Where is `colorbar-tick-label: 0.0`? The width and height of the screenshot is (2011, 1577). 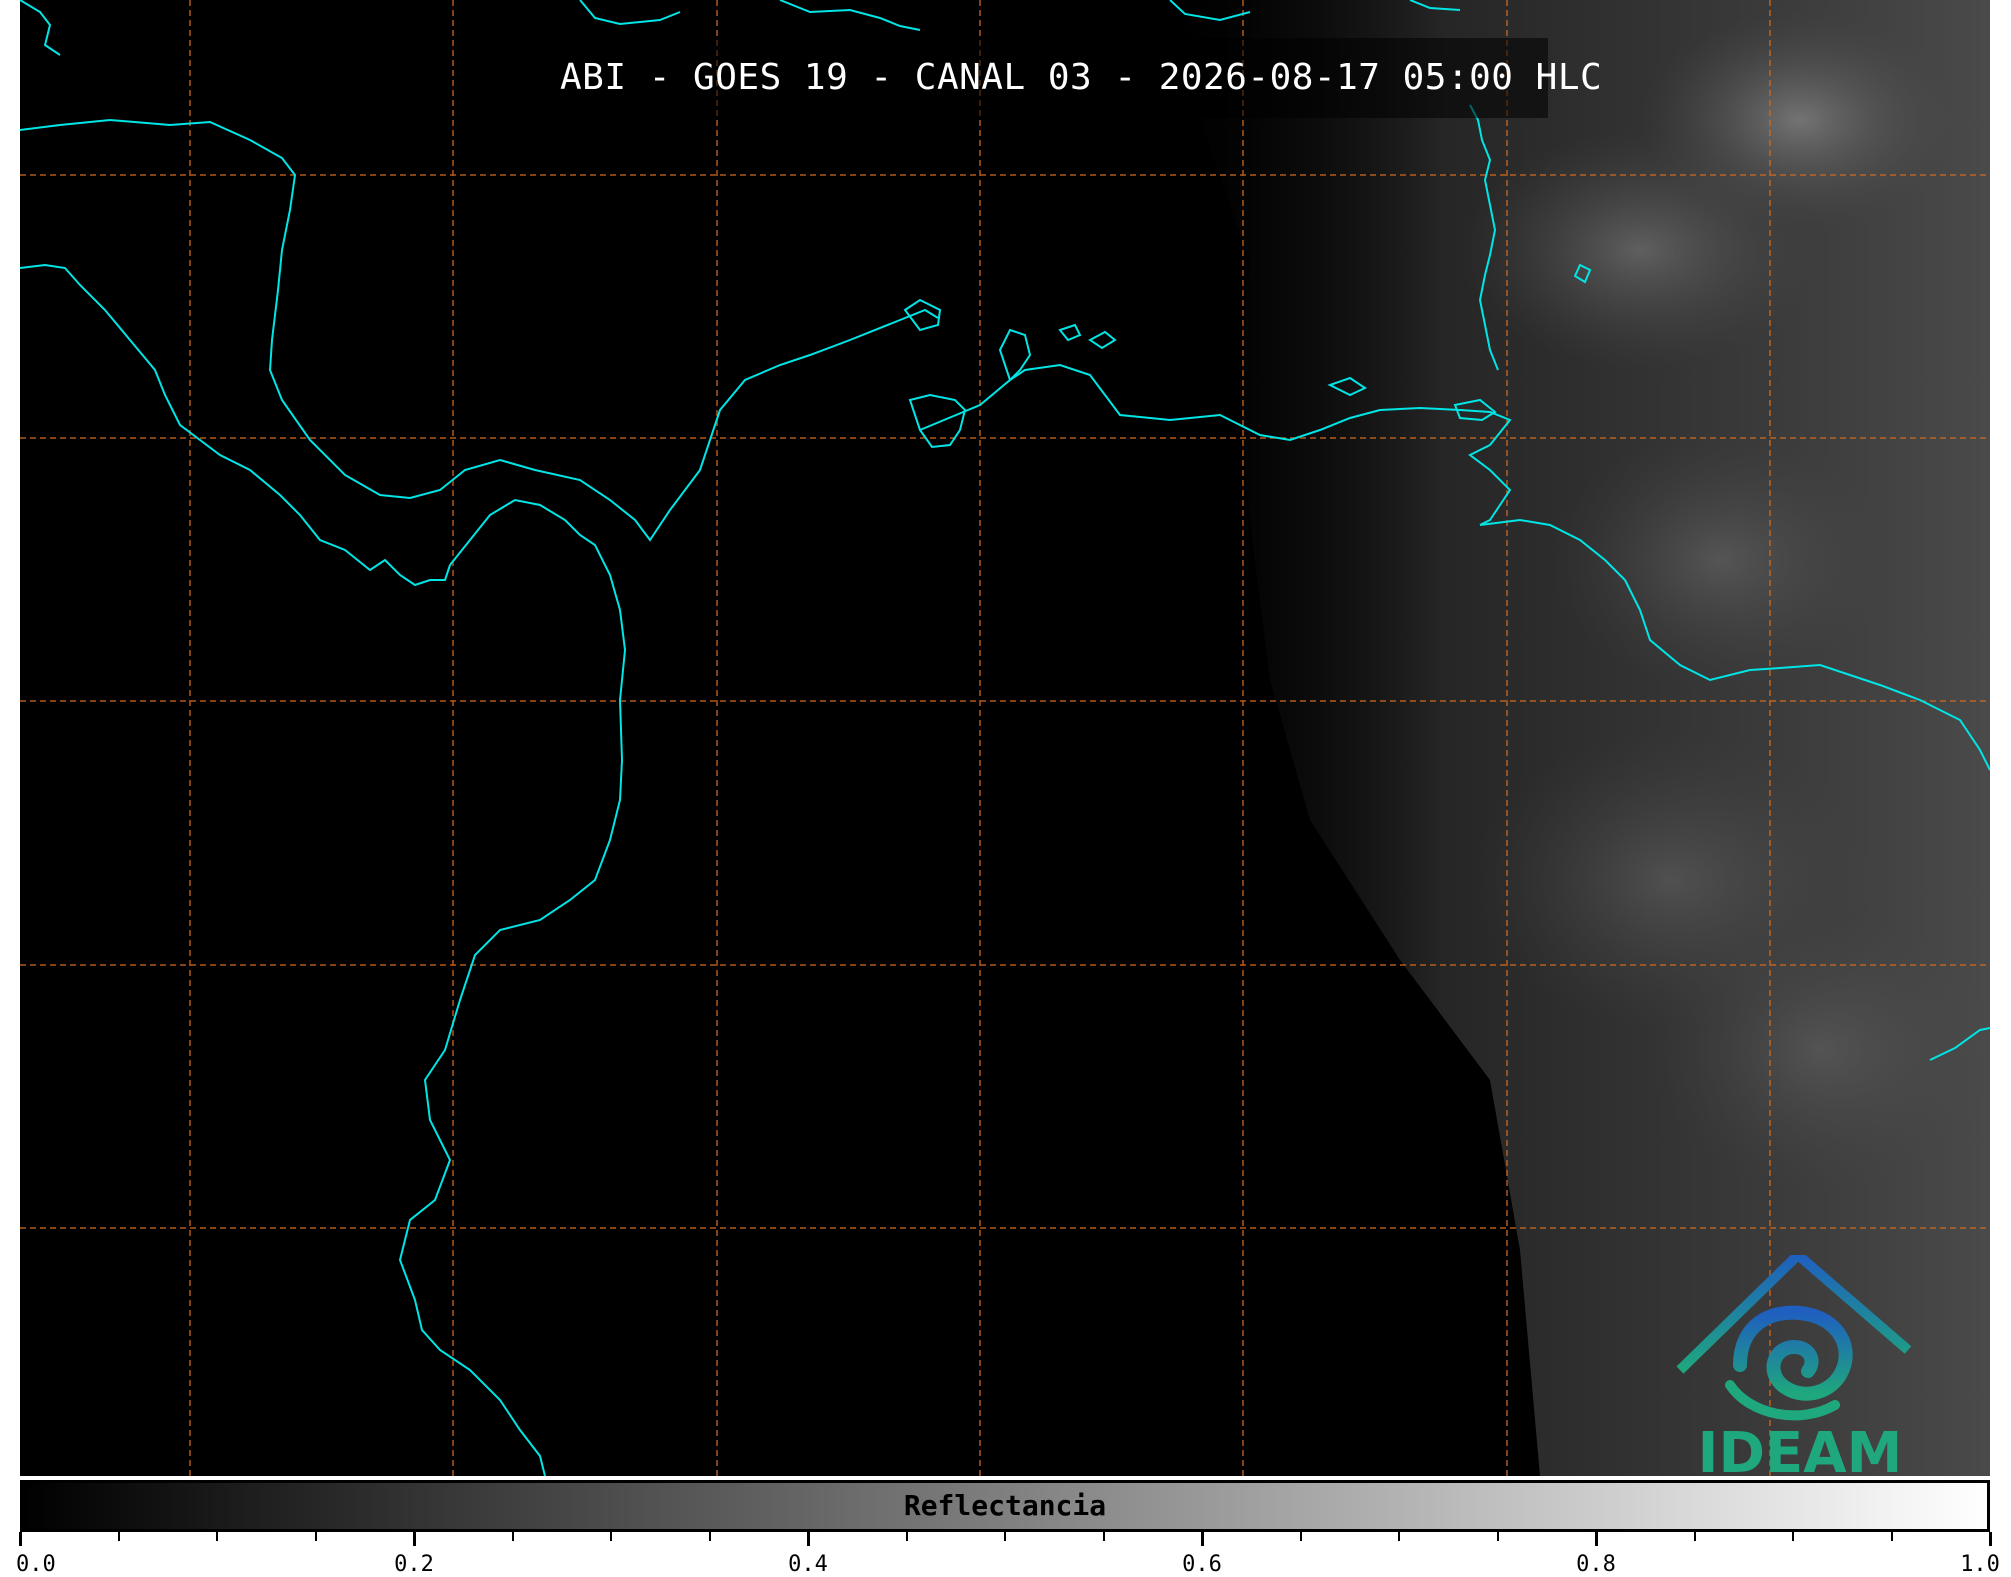
colorbar-tick-label: 0.0 is located at coordinates (36, 1564).